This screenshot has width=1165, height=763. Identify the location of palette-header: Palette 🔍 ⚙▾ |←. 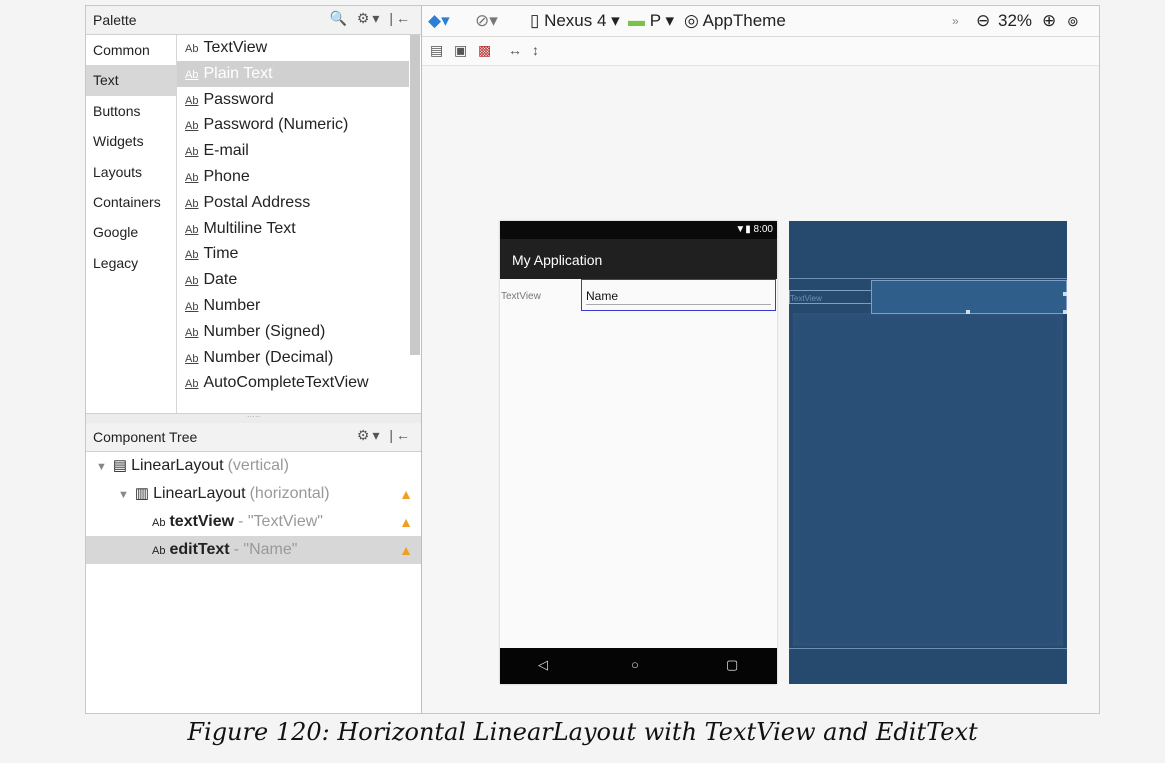
(253, 20).